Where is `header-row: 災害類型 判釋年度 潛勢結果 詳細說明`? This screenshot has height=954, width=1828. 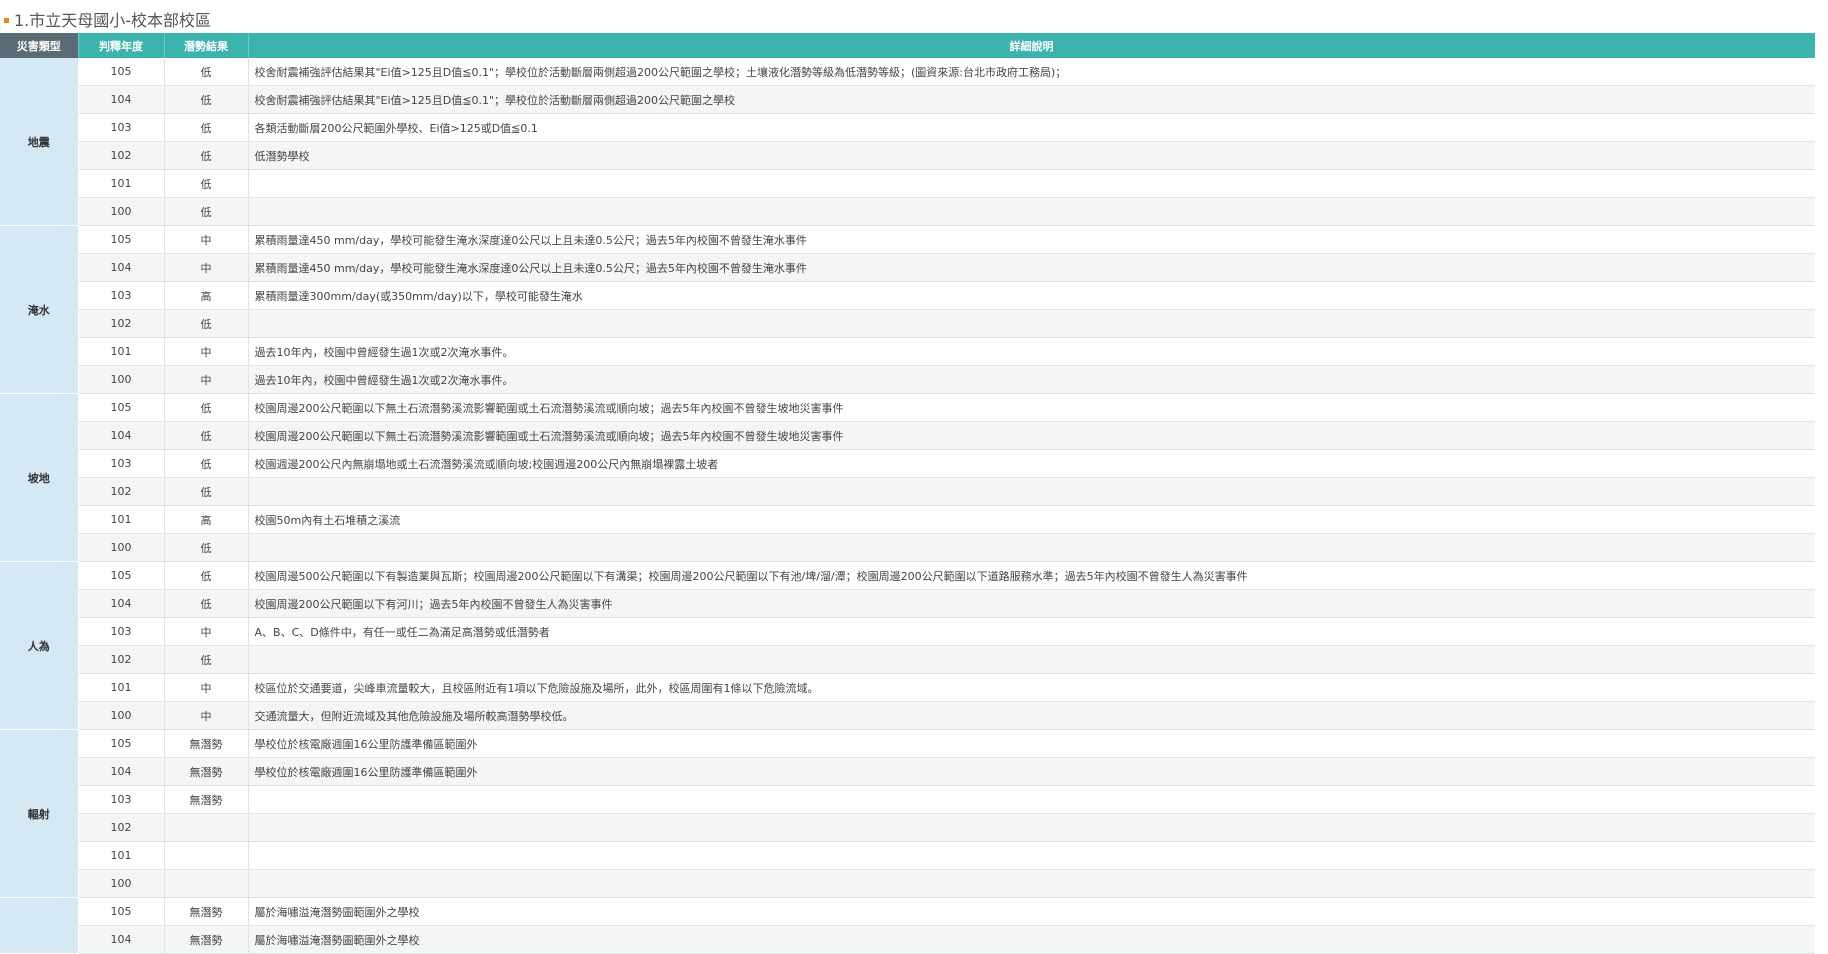 header-row: 災害類型 判釋年度 潛勢結果 詳細說明 is located at coordinates (907, 45).